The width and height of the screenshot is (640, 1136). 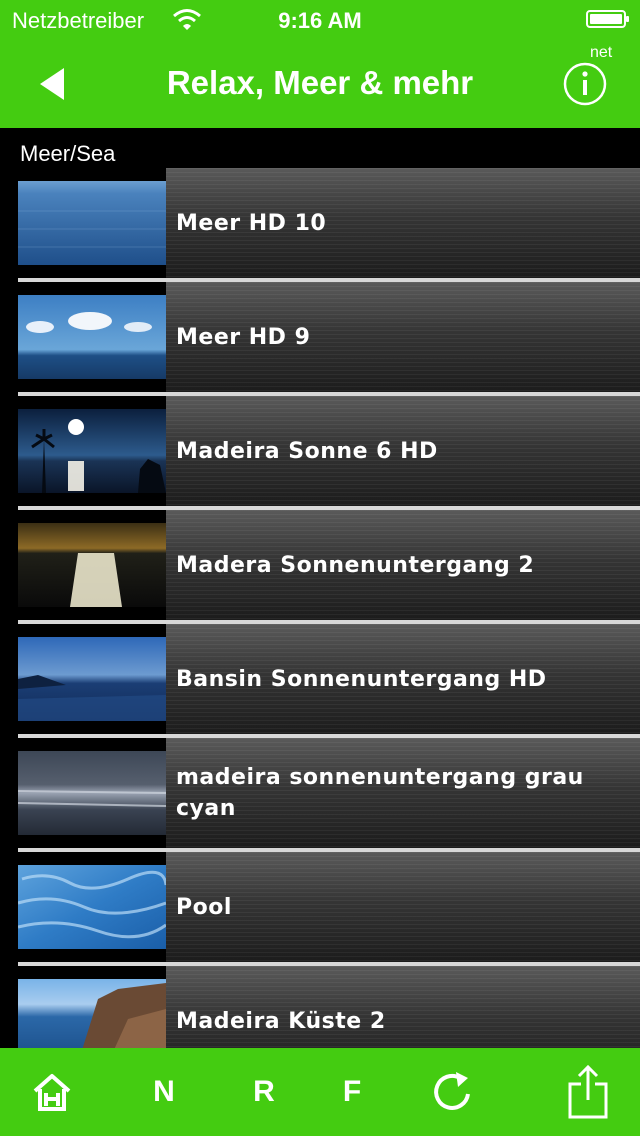 What do you see at coordinates (607, 19) in the screenshot?
I see `battery-icon` at bounding box center [607, 19].